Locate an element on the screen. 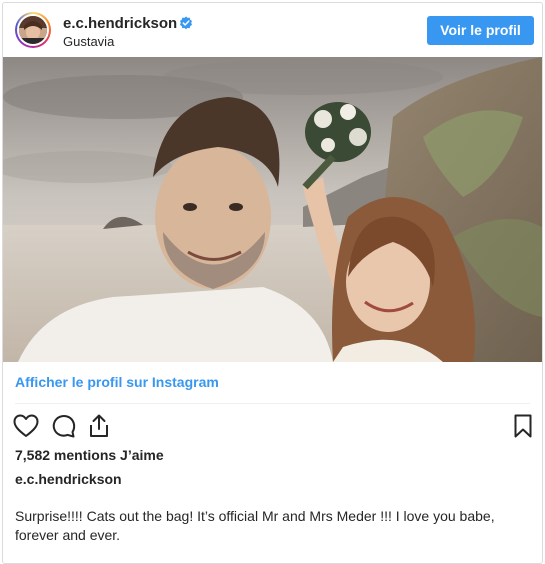 The height and width of the screenshot is (564, 545). avatar-ring is located at coordinates (33, 30).